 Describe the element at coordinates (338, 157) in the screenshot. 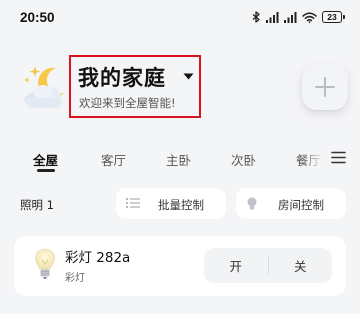

I see `menu-icon` at that location.